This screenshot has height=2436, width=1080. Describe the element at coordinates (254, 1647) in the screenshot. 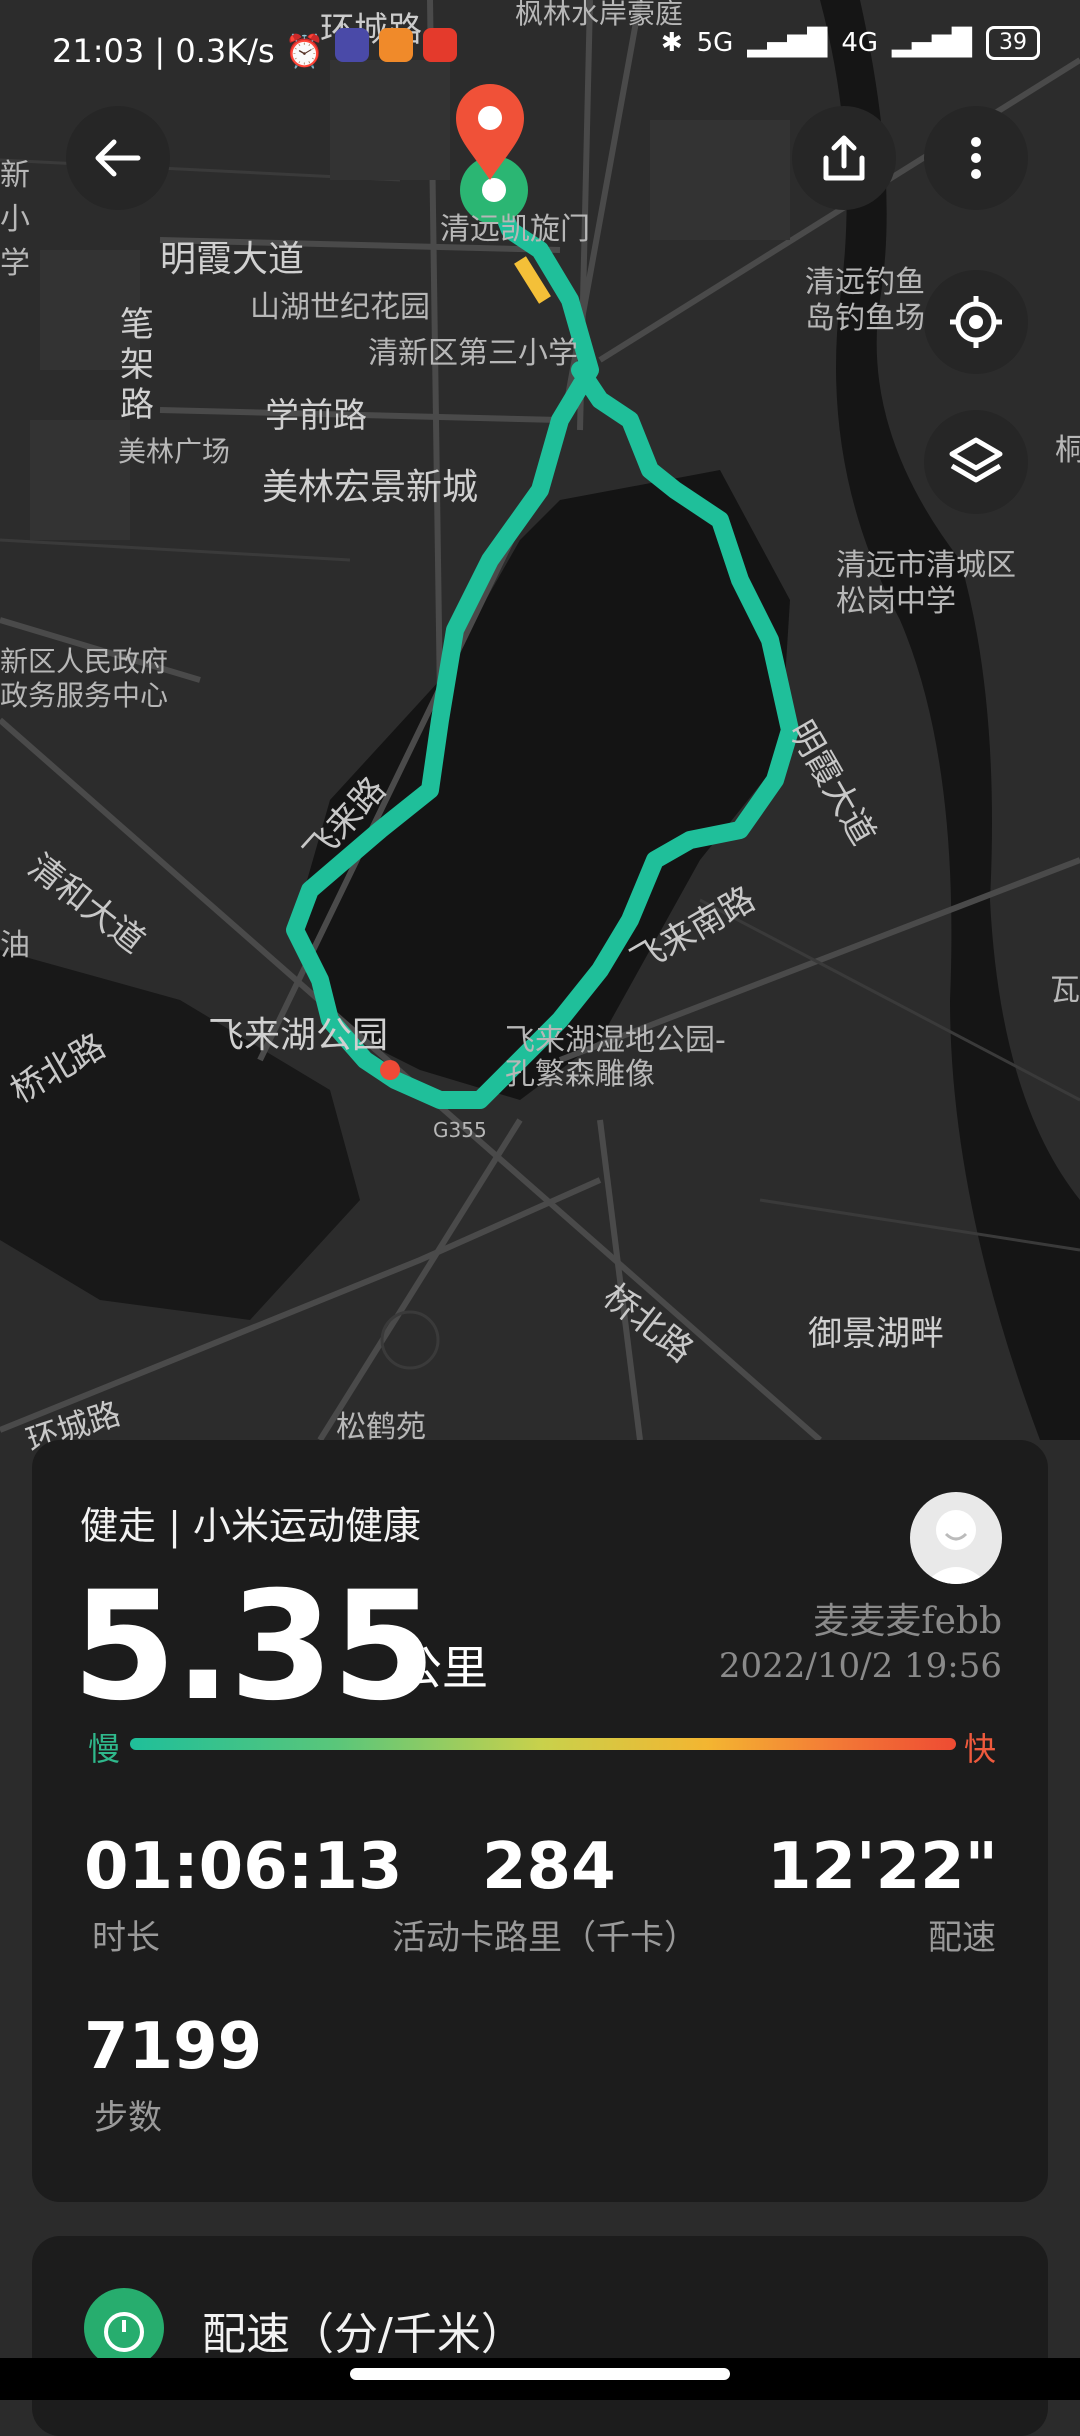

I see `distance-value: 5.35` at that location.